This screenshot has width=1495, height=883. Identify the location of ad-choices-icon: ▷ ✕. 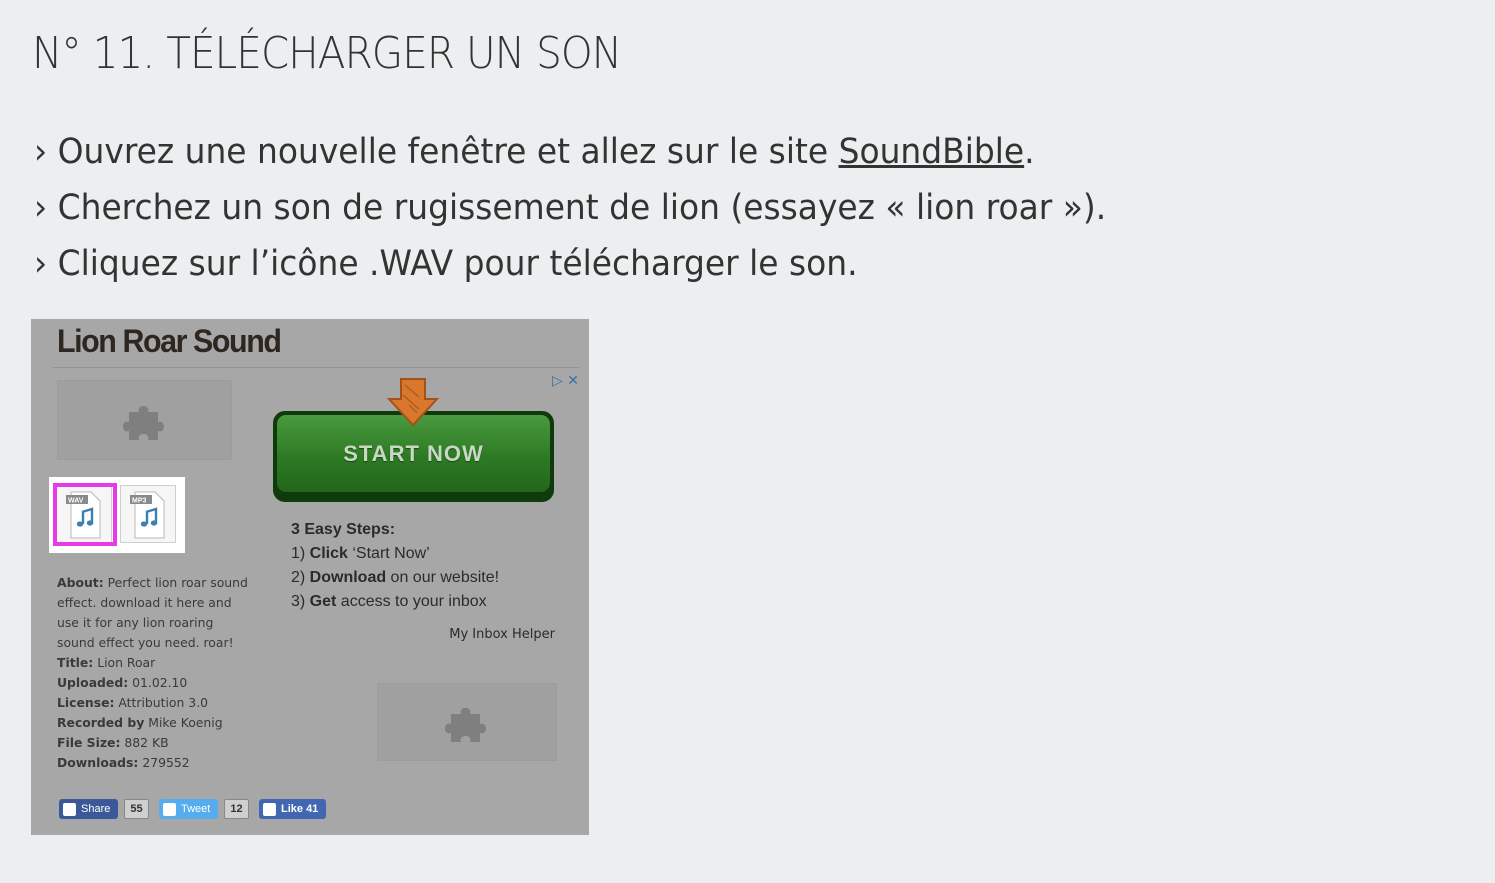
(565, 381).